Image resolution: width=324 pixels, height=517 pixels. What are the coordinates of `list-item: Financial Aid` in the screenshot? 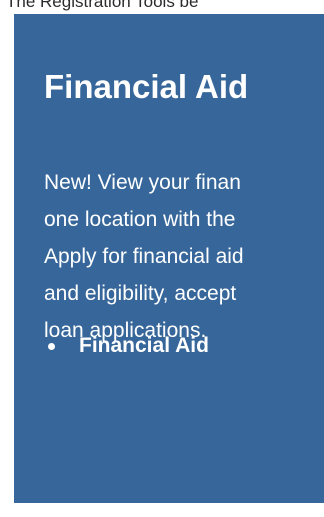 It's located at (126, 346).